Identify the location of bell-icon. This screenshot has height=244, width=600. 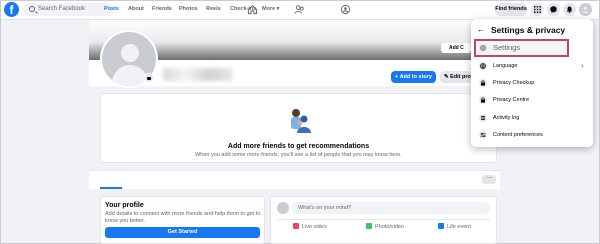
(569, 9).